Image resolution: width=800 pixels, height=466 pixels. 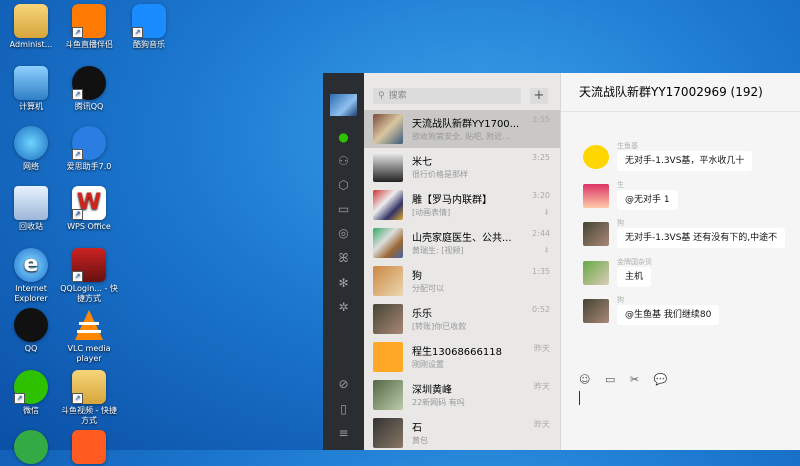 What do you see at coordinates (462, 167) in the screenshot?
I see `conversation-item: 米七 很行价格是那样 3:25` at bounding box center [462, 167].